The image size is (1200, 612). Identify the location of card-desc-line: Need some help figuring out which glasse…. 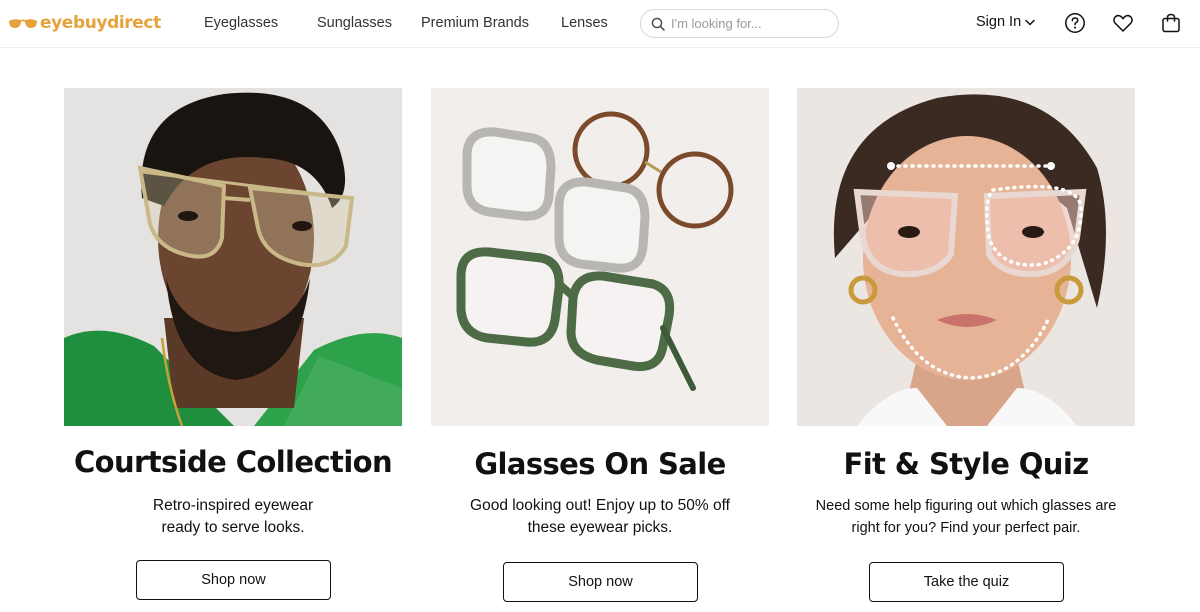
(966, 506).